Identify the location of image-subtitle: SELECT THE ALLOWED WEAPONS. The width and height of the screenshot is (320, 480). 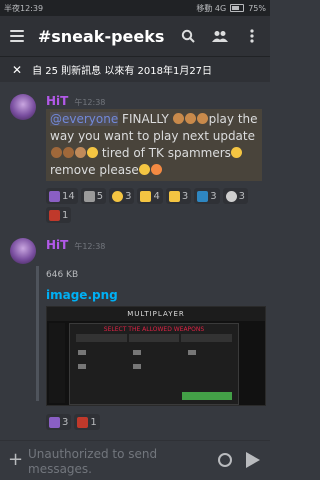
(154, 329).